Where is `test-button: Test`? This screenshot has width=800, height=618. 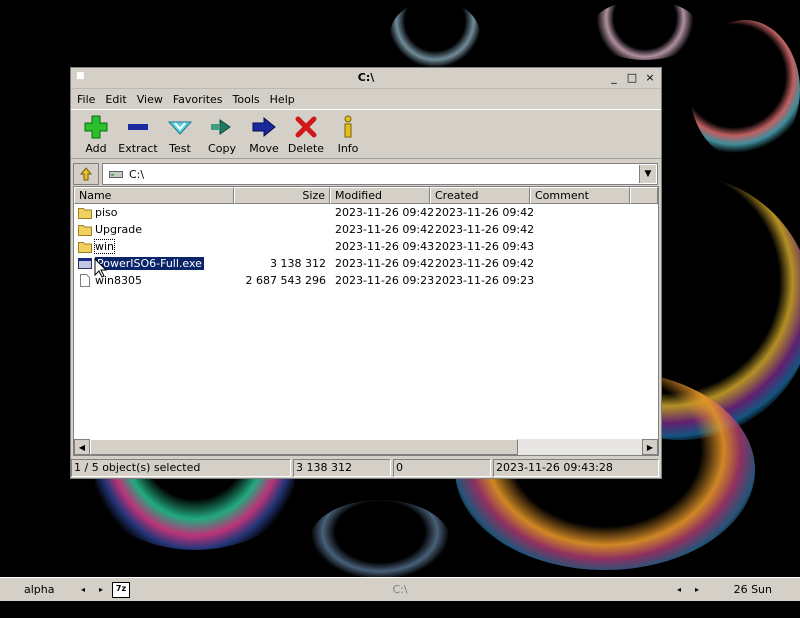 test-button: Test is located at coordinates (180, 134).